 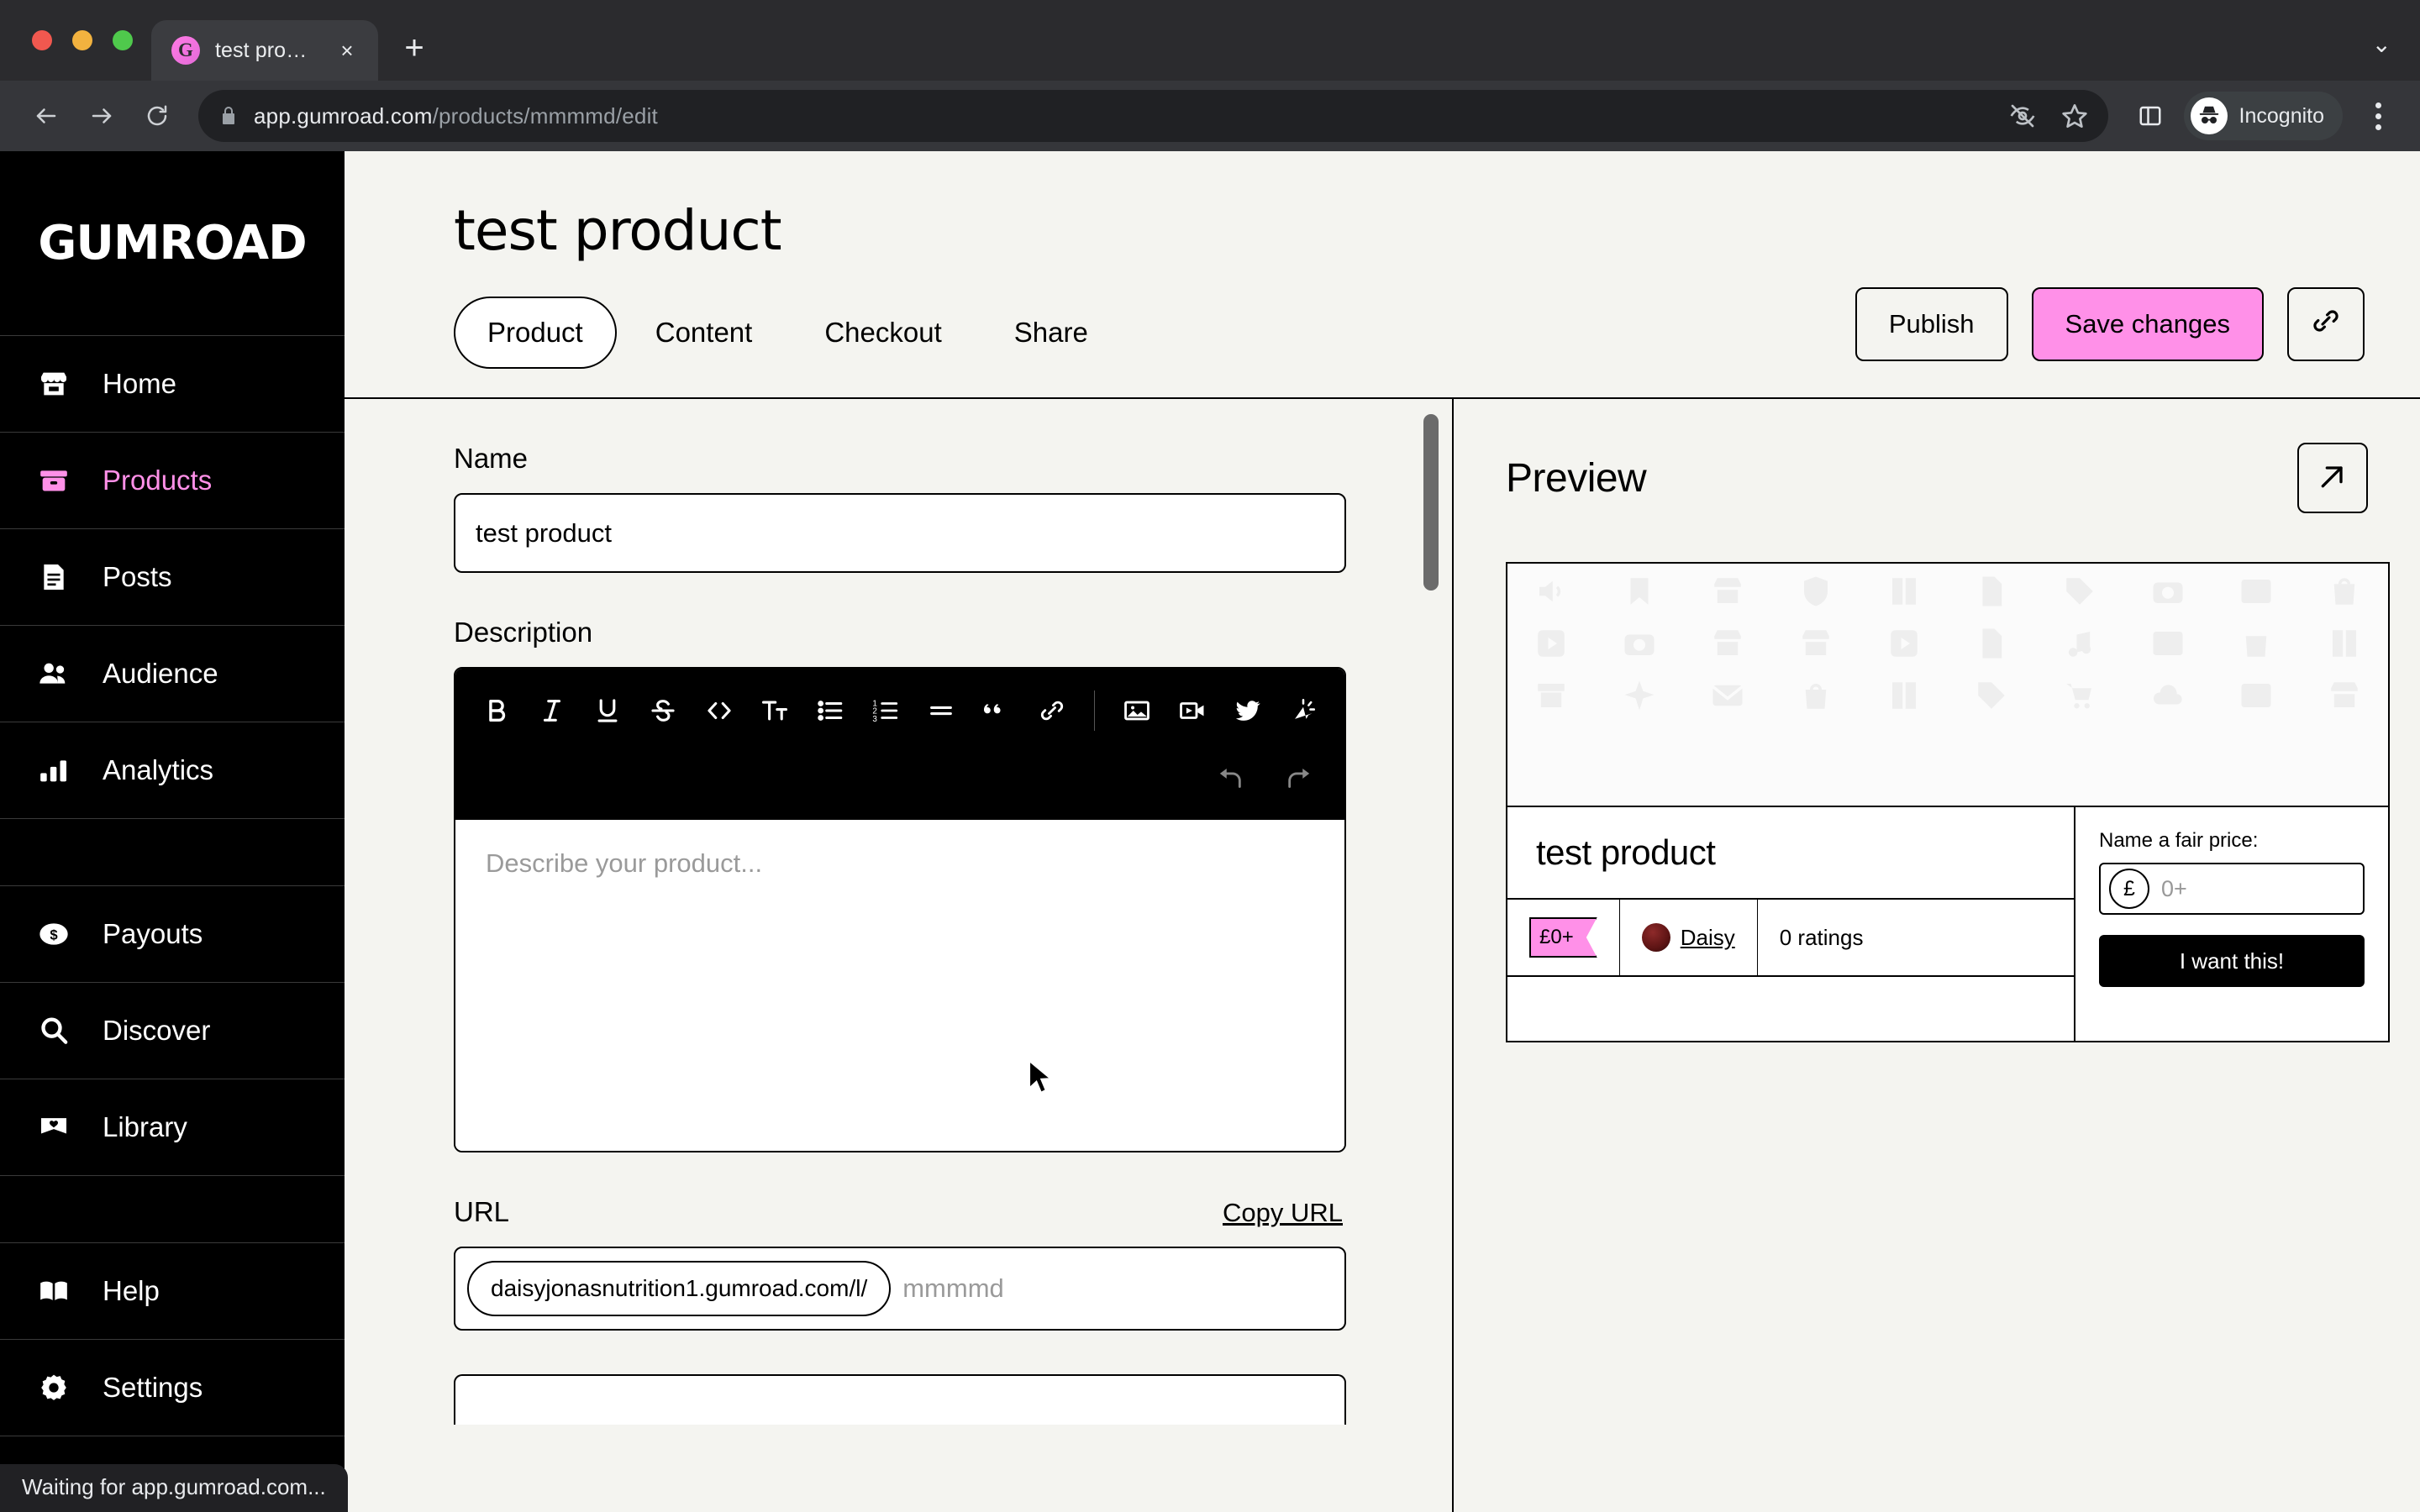 I want to click on editor-toolbar: 123, so click(x=900, y=744).